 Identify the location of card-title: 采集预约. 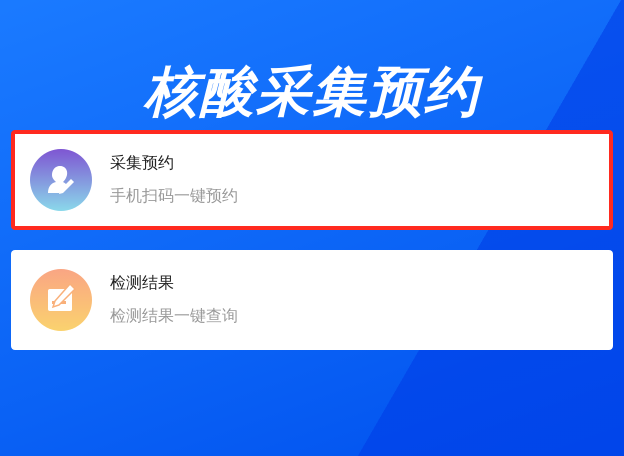
(142, 163).